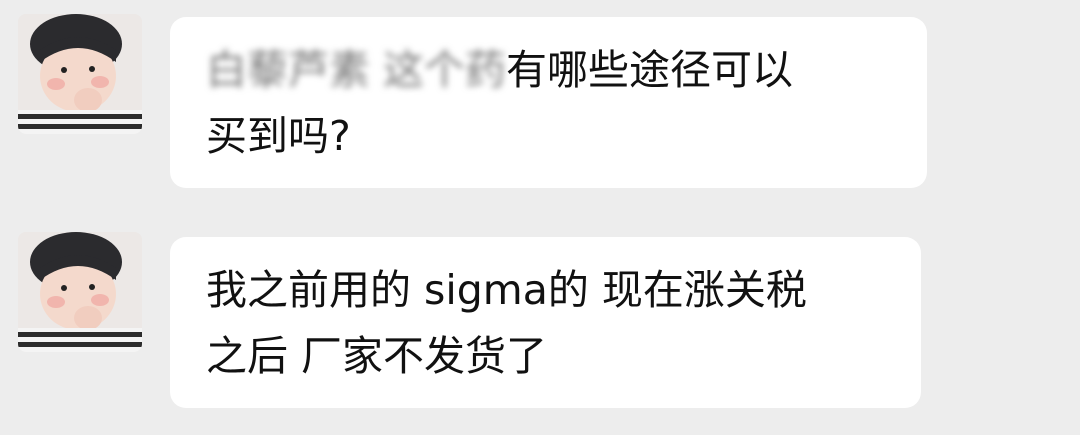 The height and width of the screenshot is (435, 1080). Describe the element at coordinates (650, 70) in the screenshot. I see `message-text: 有哪些途径可以` at that location.